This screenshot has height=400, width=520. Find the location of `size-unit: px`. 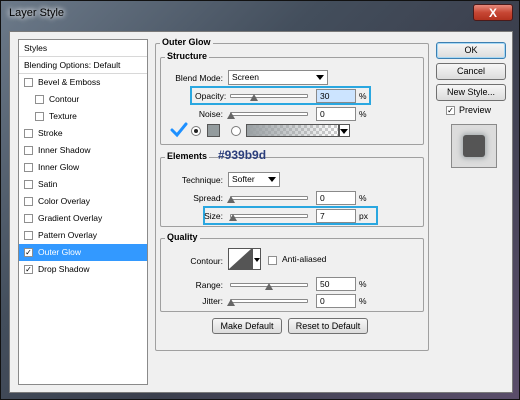

size-unit: px is located at coordinates (363, 216).